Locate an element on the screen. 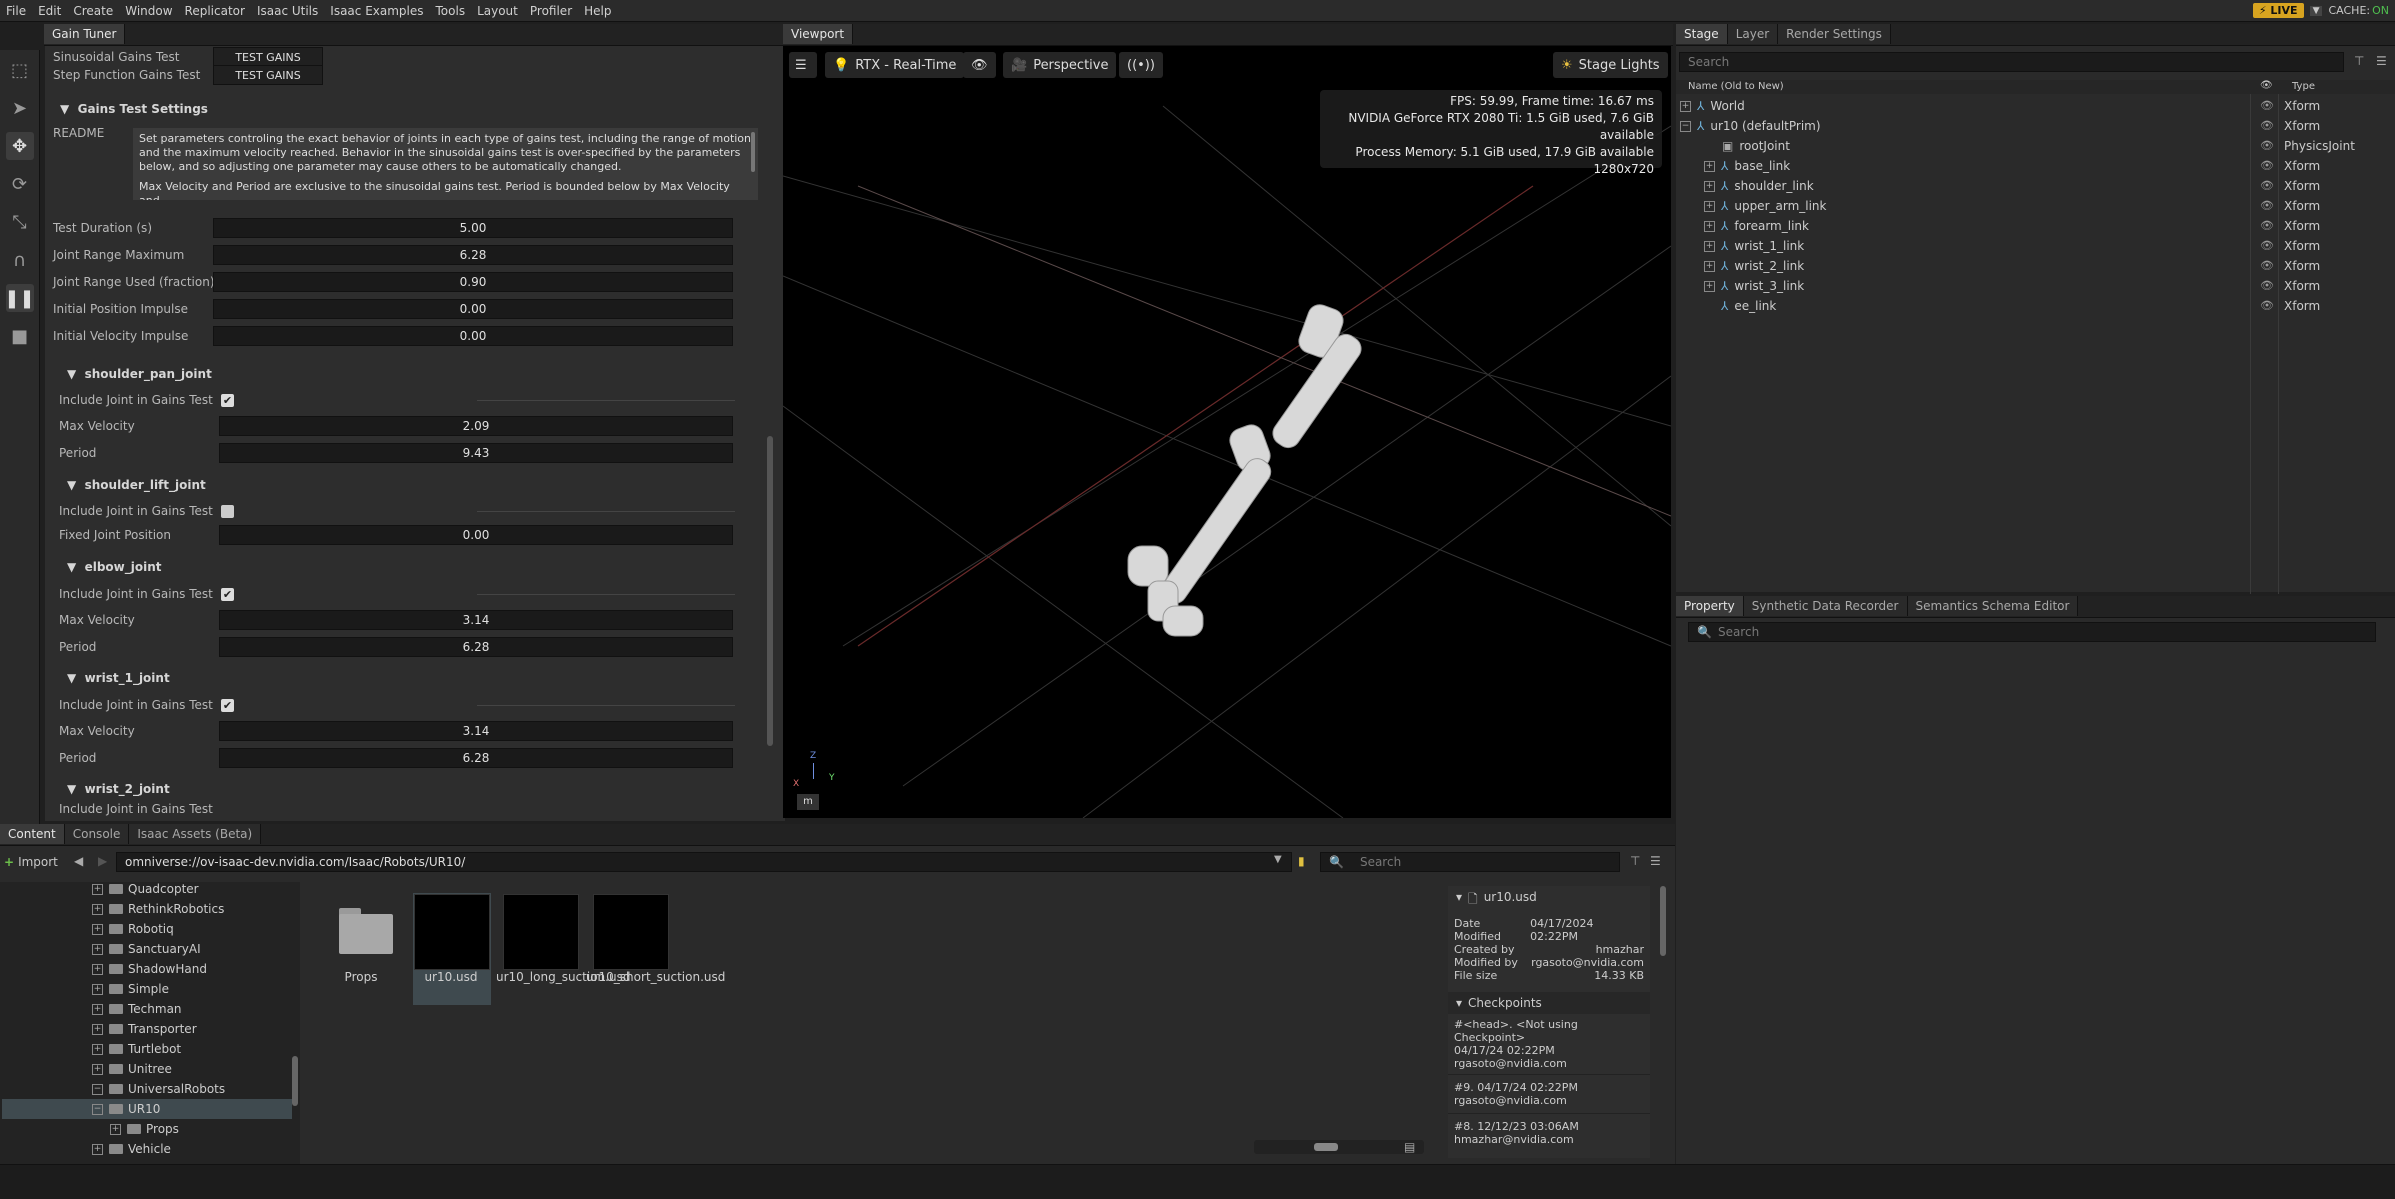 Image resolution: width=2395 pixels, height=1199 pixels. stage-lights-button: ☀ Stage Lights is located at coordinates (1610, 65).